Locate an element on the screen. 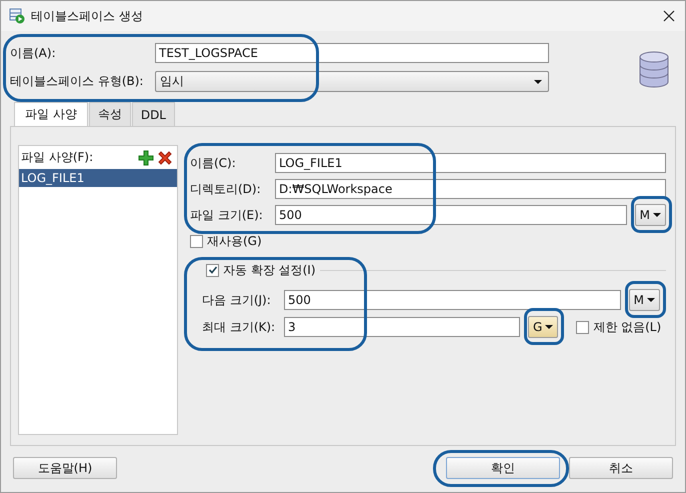 The image size is (686, 493). tab: 속성 is located at coordinates (109, 114).